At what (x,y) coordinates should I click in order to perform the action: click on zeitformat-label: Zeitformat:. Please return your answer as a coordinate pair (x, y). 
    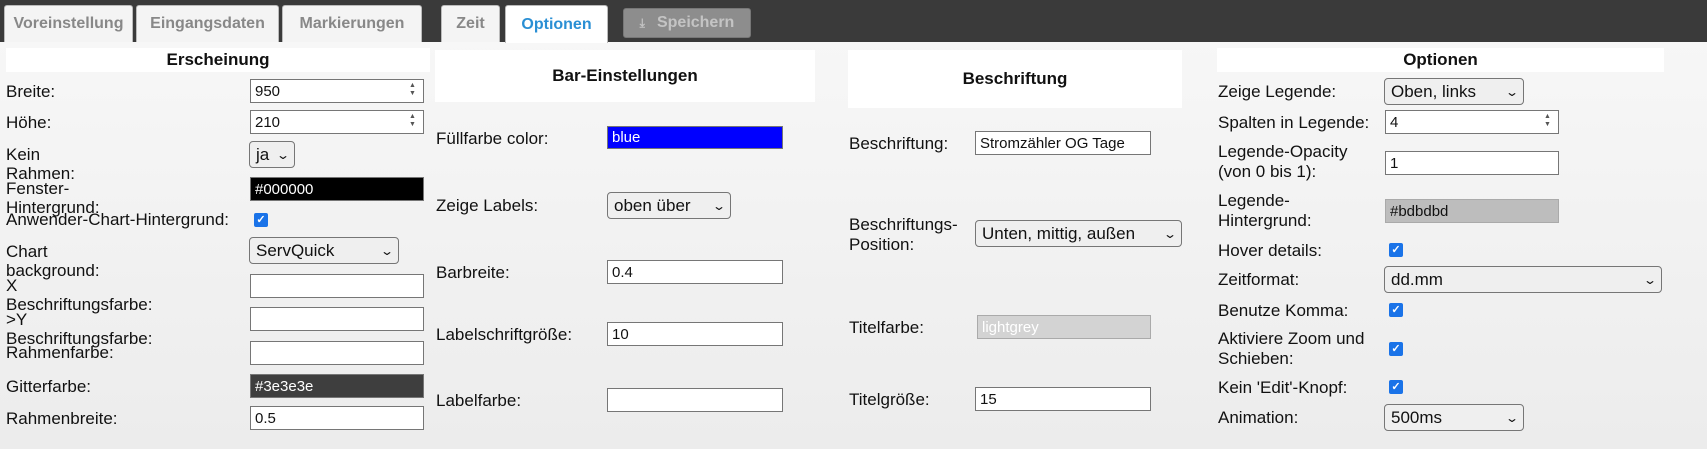
    Looking at the image, I should click on (1259, 279).